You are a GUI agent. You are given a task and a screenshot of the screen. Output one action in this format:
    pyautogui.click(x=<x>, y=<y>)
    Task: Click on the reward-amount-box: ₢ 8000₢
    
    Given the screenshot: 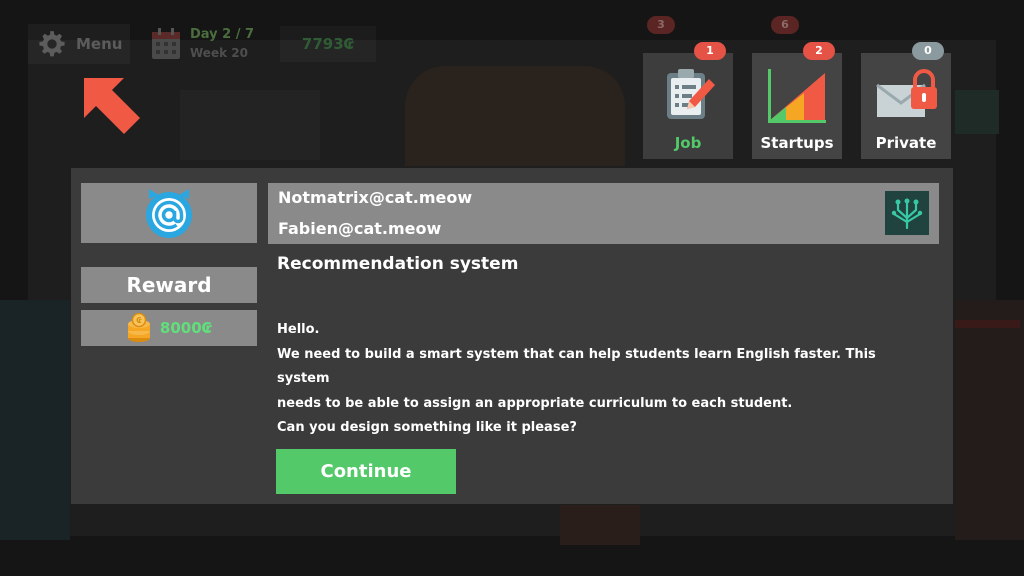 What is the action you would take?
    pyautogui.click(x=169, y=328)
    